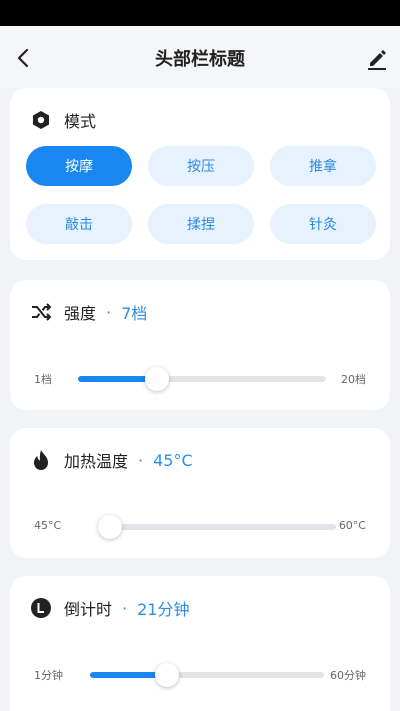 The image size is (400, 711). I want to click on strength-title: 强度 · 7档, so click(88, 312).